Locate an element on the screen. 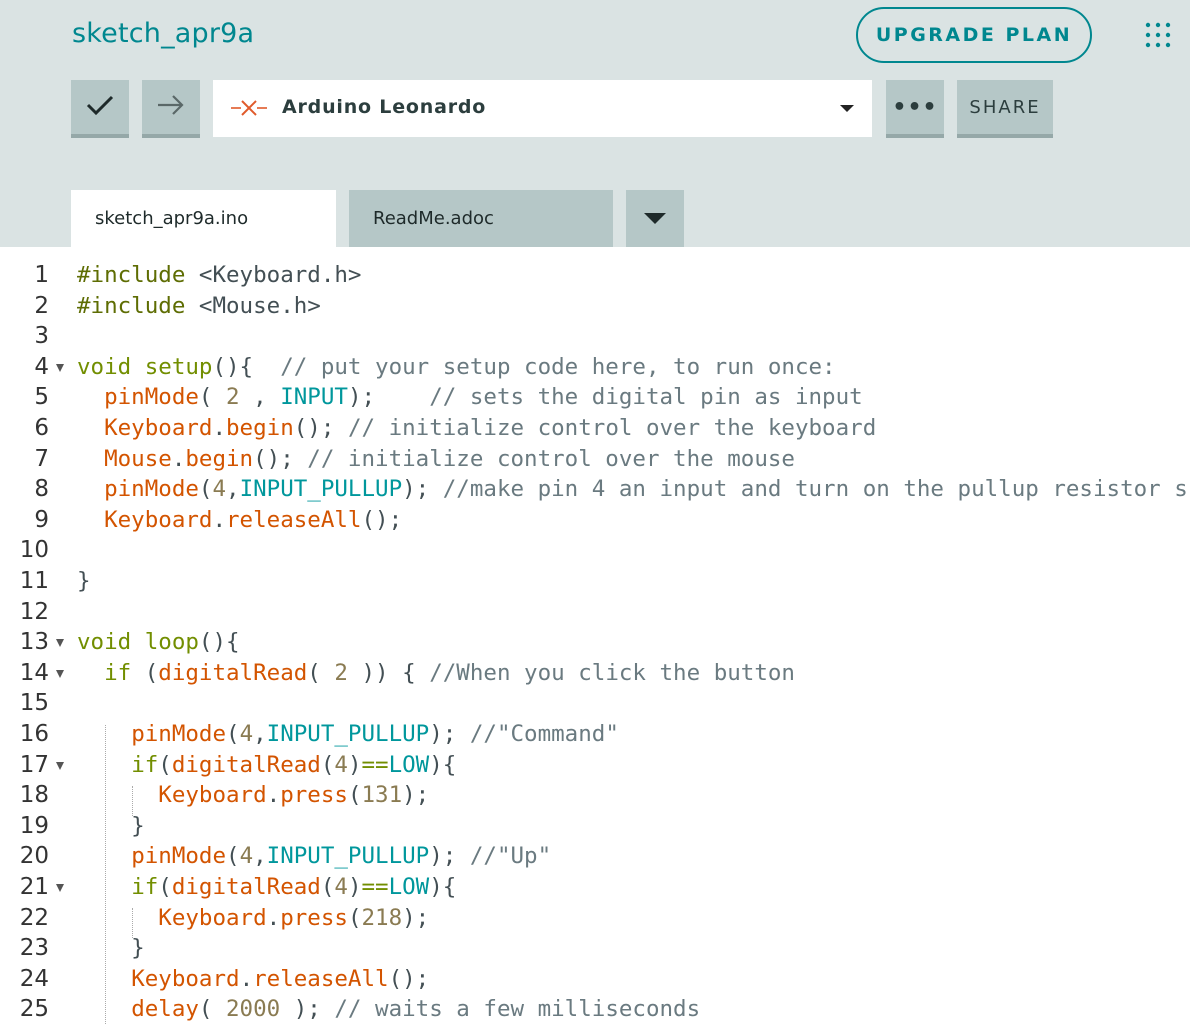 The width and height of the screenshot is (1190, 1024). code-token: (); is located at coordinates (382, 519).